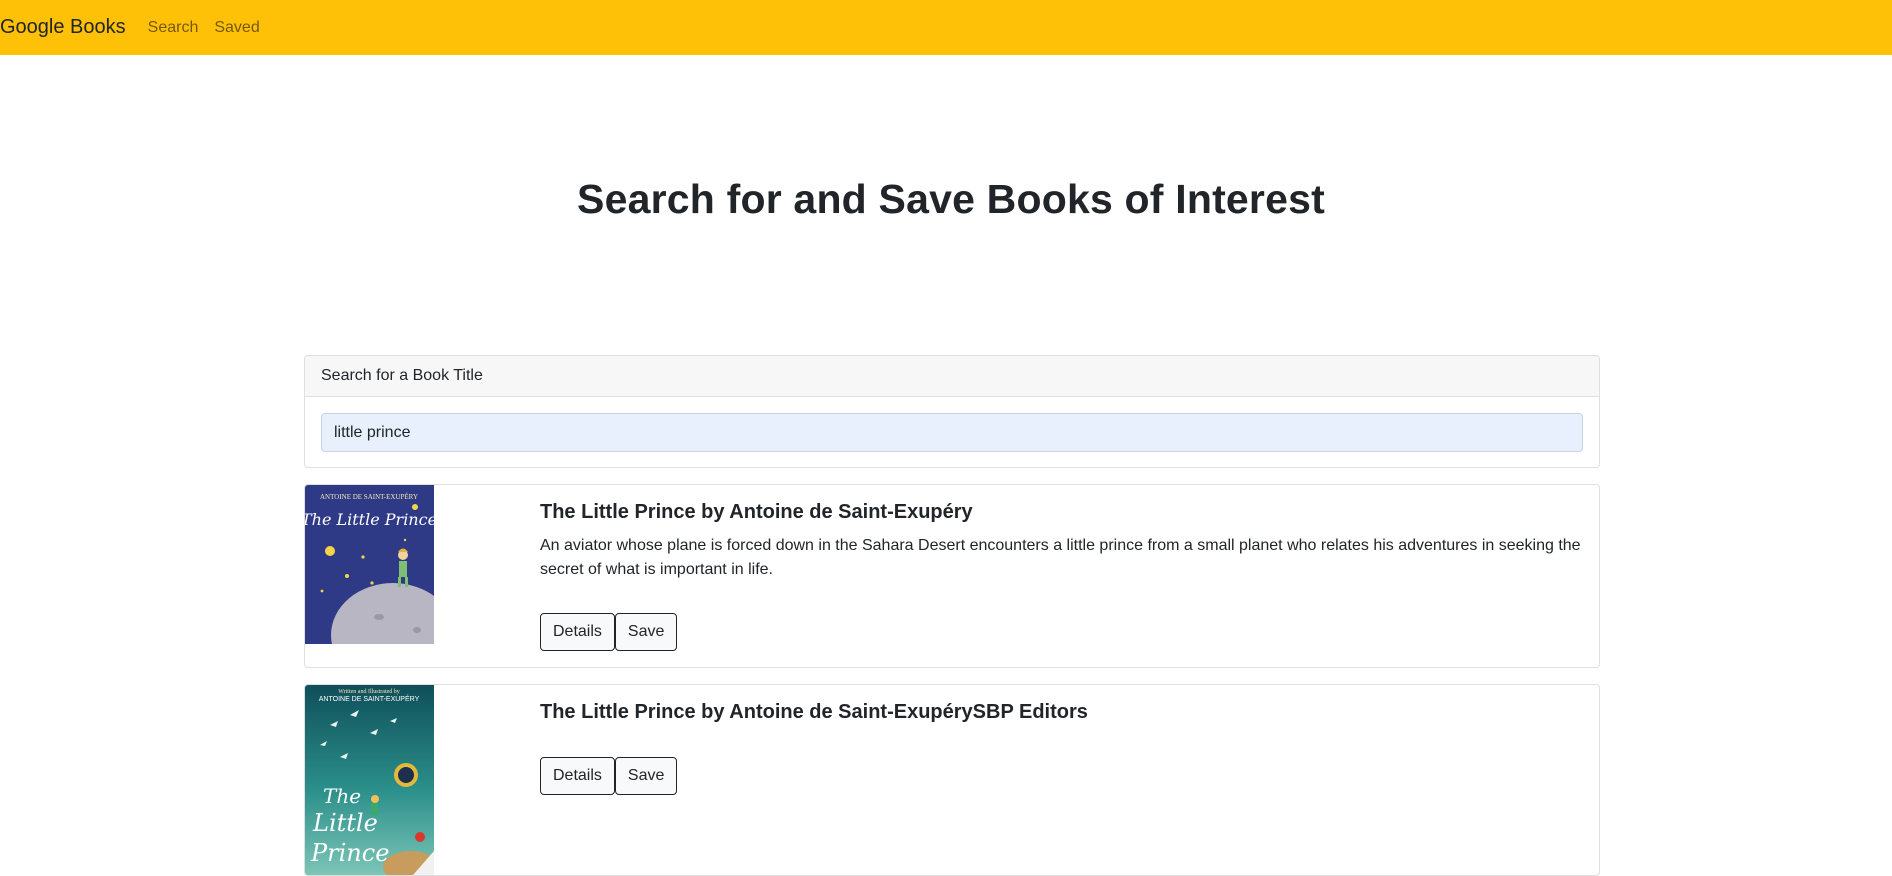 The image size is (1892, 876). Describe the element at coordinates (951, 199) in the screenshot. I see `page-title: Search for and Save Books of Interest` at that location.